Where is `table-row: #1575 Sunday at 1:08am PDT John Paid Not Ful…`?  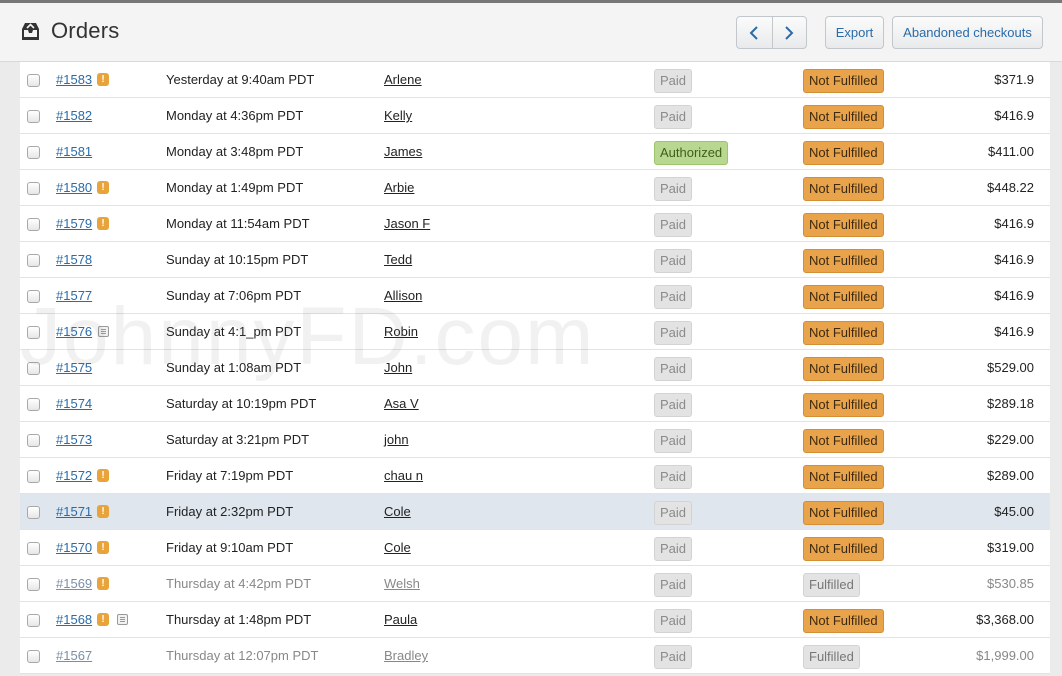 table-row: #1575 Sunday at 1:08am PDT John Paid Not Ful… is located at coordinates (535, 368).